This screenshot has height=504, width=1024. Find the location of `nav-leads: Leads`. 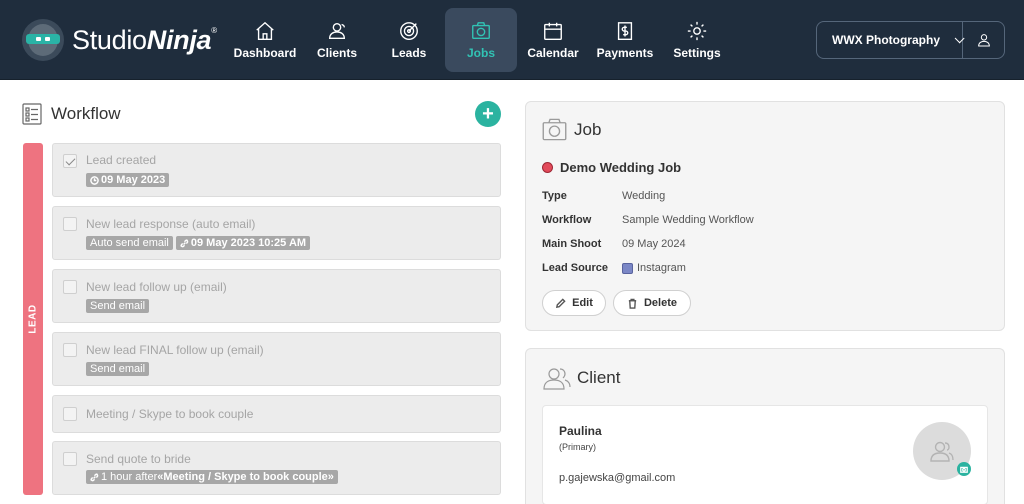

nav-leads: Leads is located at coordinates (409, 40).